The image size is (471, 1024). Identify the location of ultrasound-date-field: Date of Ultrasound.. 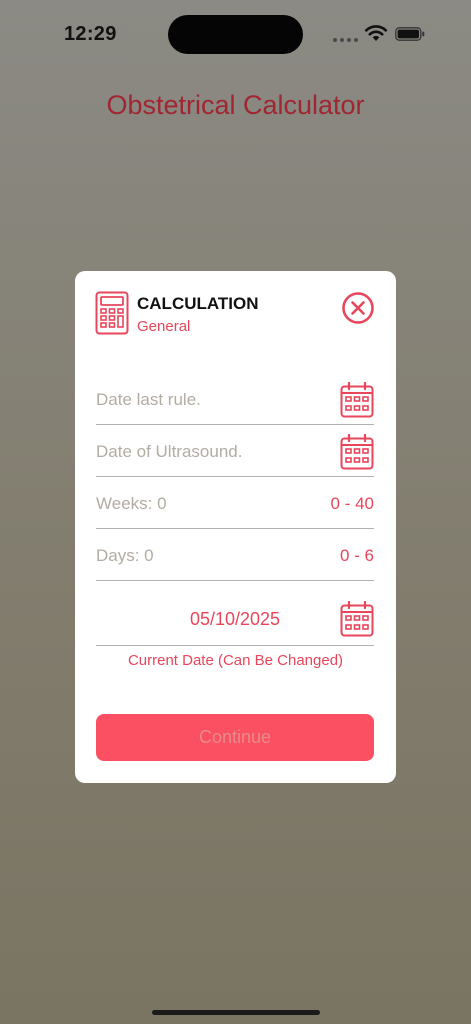
(235, 451).